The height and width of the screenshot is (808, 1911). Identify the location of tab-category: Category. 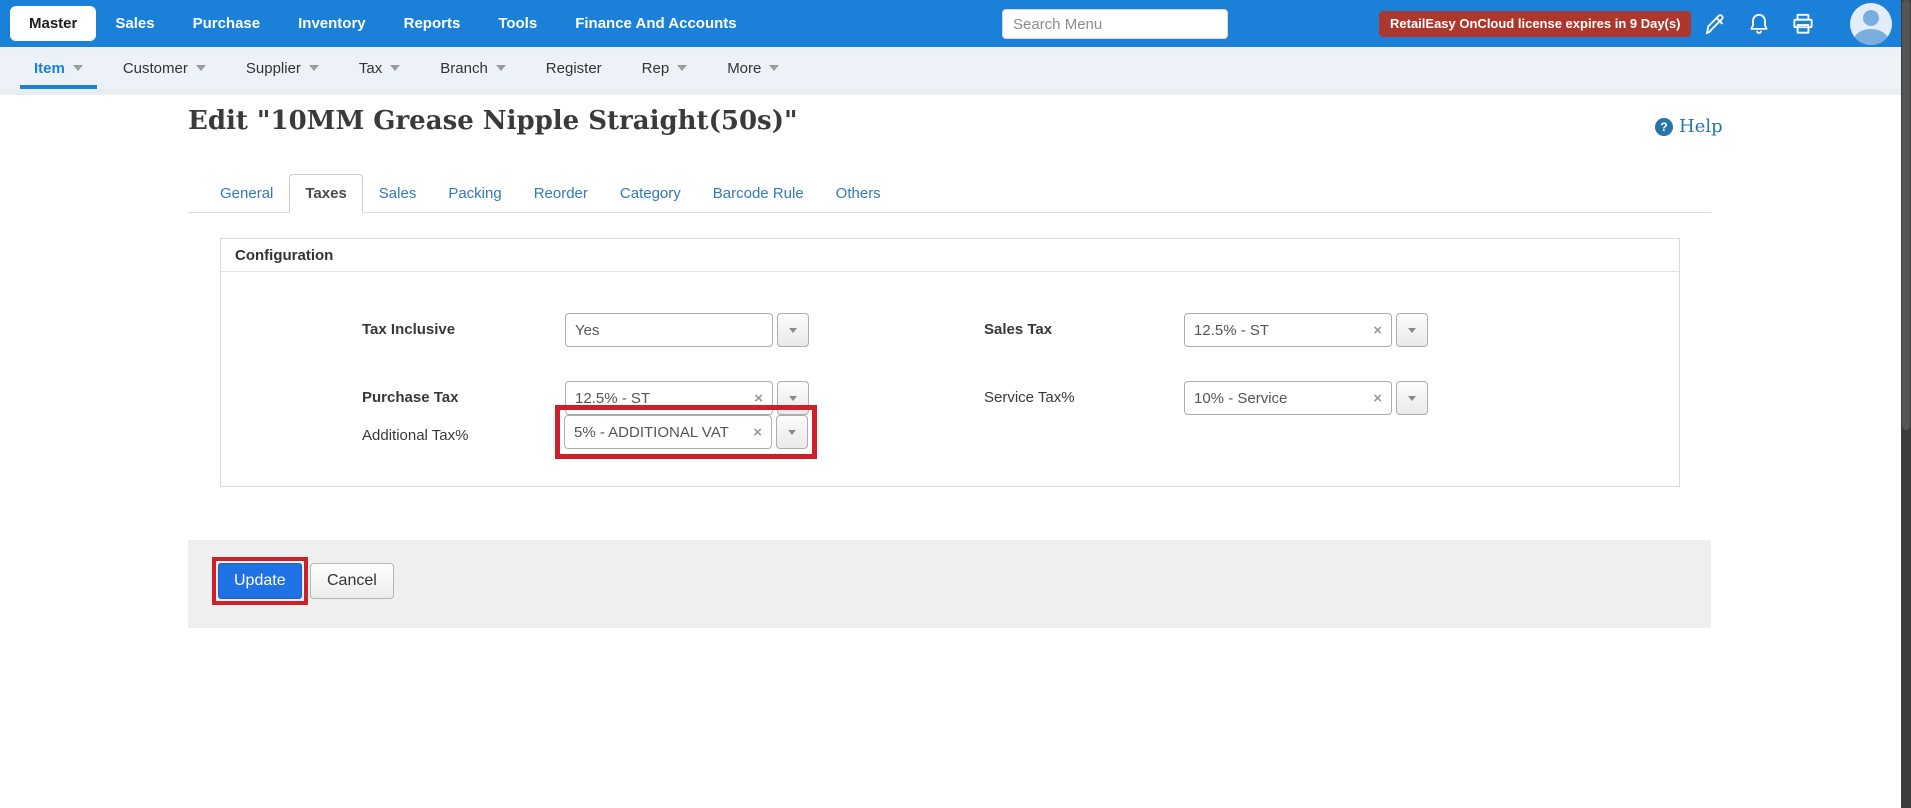
(650, 193).